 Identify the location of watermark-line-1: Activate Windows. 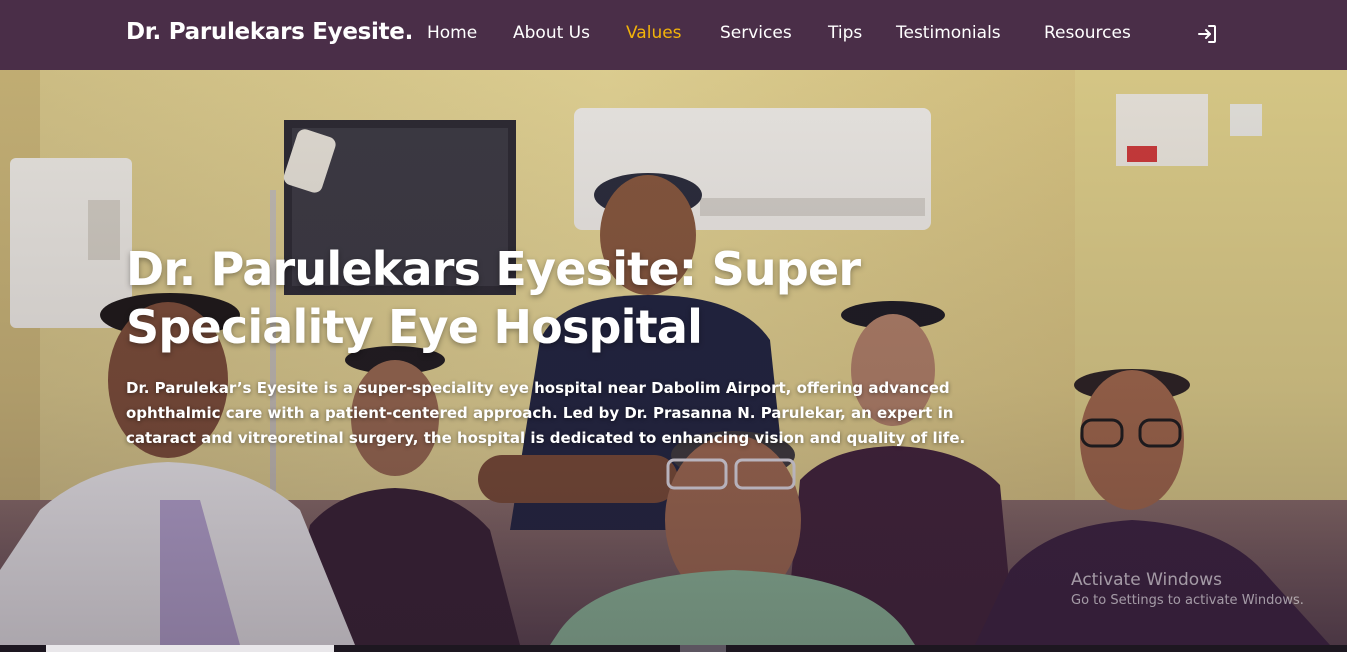
(1146, 580).